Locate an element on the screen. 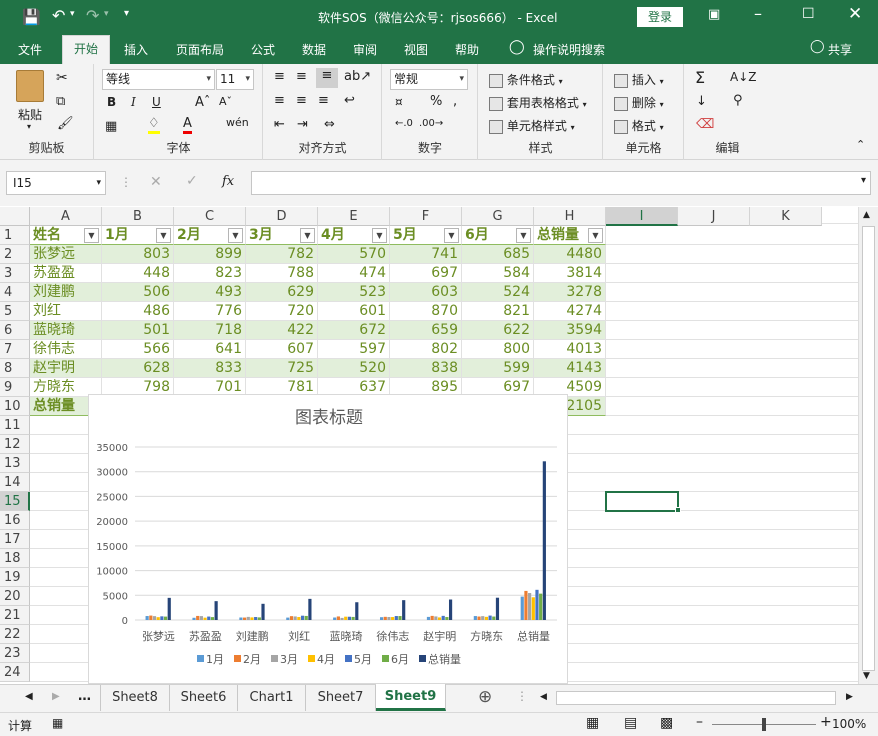 The height and width of the screenshot is (736, 878). row-header: 10 is located at coordinates (15, 406).